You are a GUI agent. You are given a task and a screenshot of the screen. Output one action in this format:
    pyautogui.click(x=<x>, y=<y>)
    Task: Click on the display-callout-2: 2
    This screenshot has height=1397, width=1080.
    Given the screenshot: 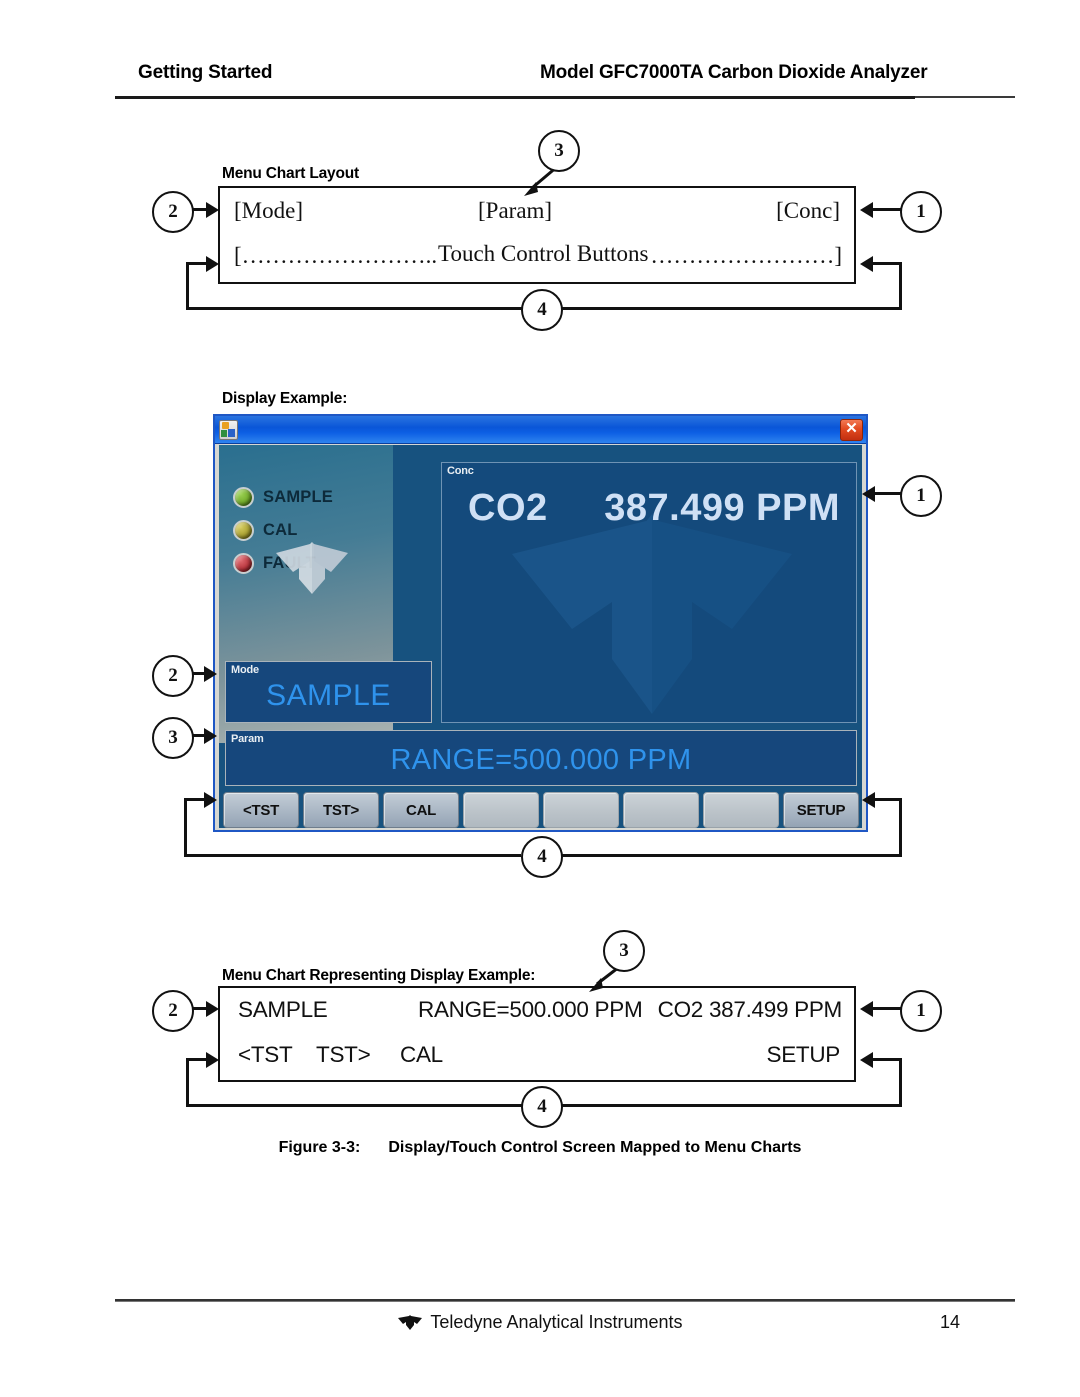 What is the action you would take?
    pyautogui.click(x=173, y=676)
    